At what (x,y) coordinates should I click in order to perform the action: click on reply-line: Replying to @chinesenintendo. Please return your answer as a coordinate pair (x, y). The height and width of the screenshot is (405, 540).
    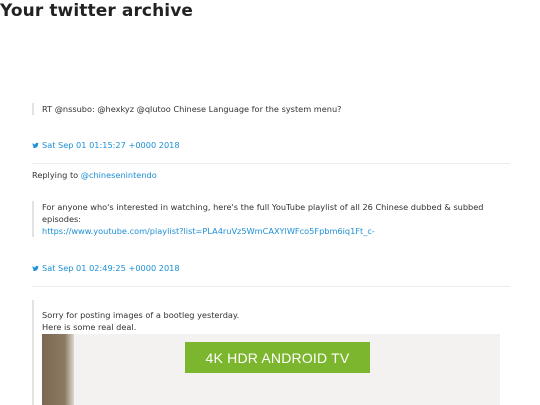
    Looking at the image, I should click on (94, 175).